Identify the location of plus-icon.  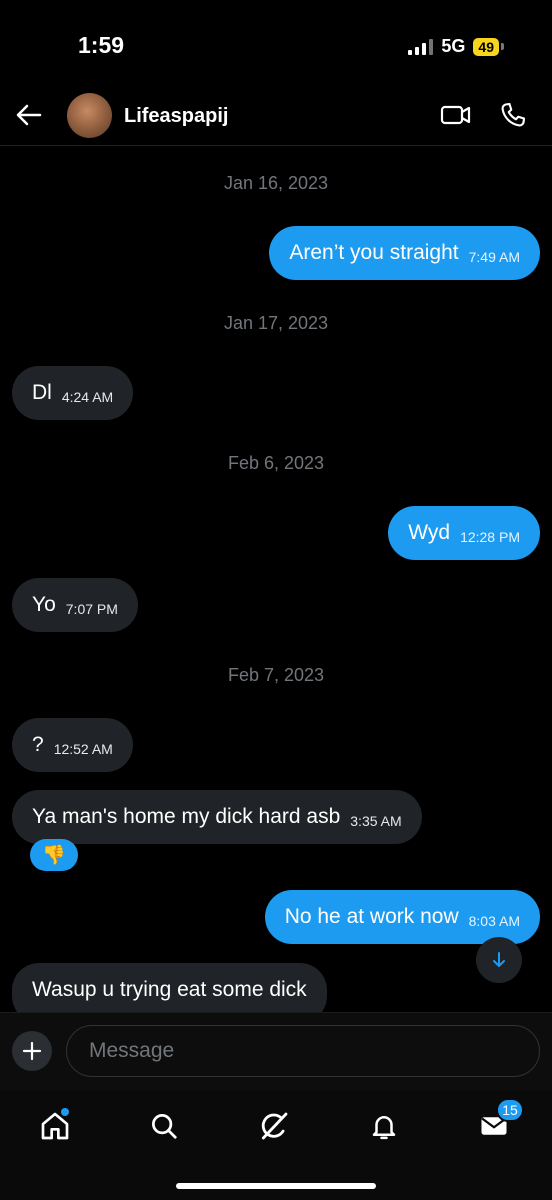
(32, 1051).